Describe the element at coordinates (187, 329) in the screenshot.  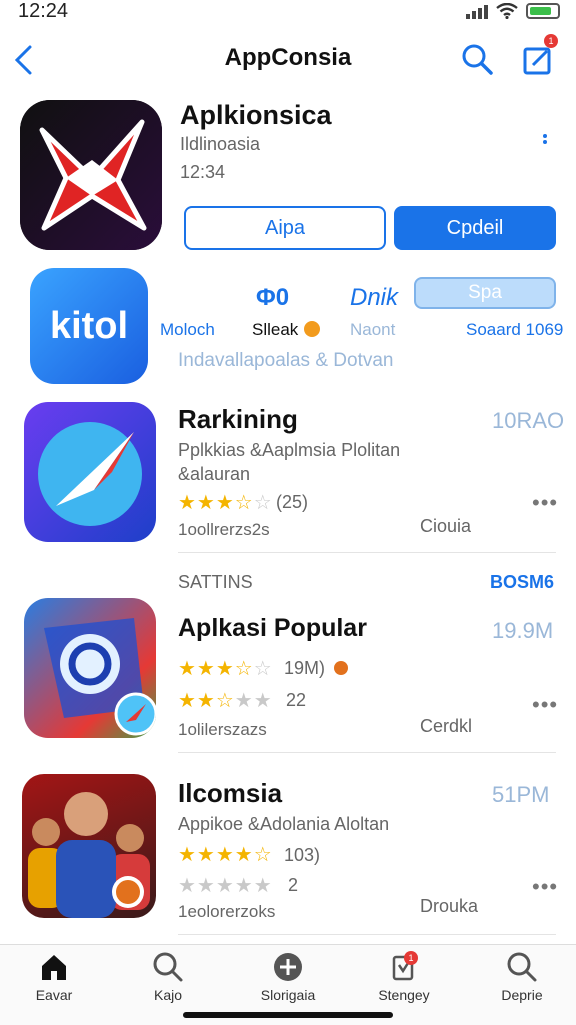
I see `promo-label-1: Moloch` at that location.